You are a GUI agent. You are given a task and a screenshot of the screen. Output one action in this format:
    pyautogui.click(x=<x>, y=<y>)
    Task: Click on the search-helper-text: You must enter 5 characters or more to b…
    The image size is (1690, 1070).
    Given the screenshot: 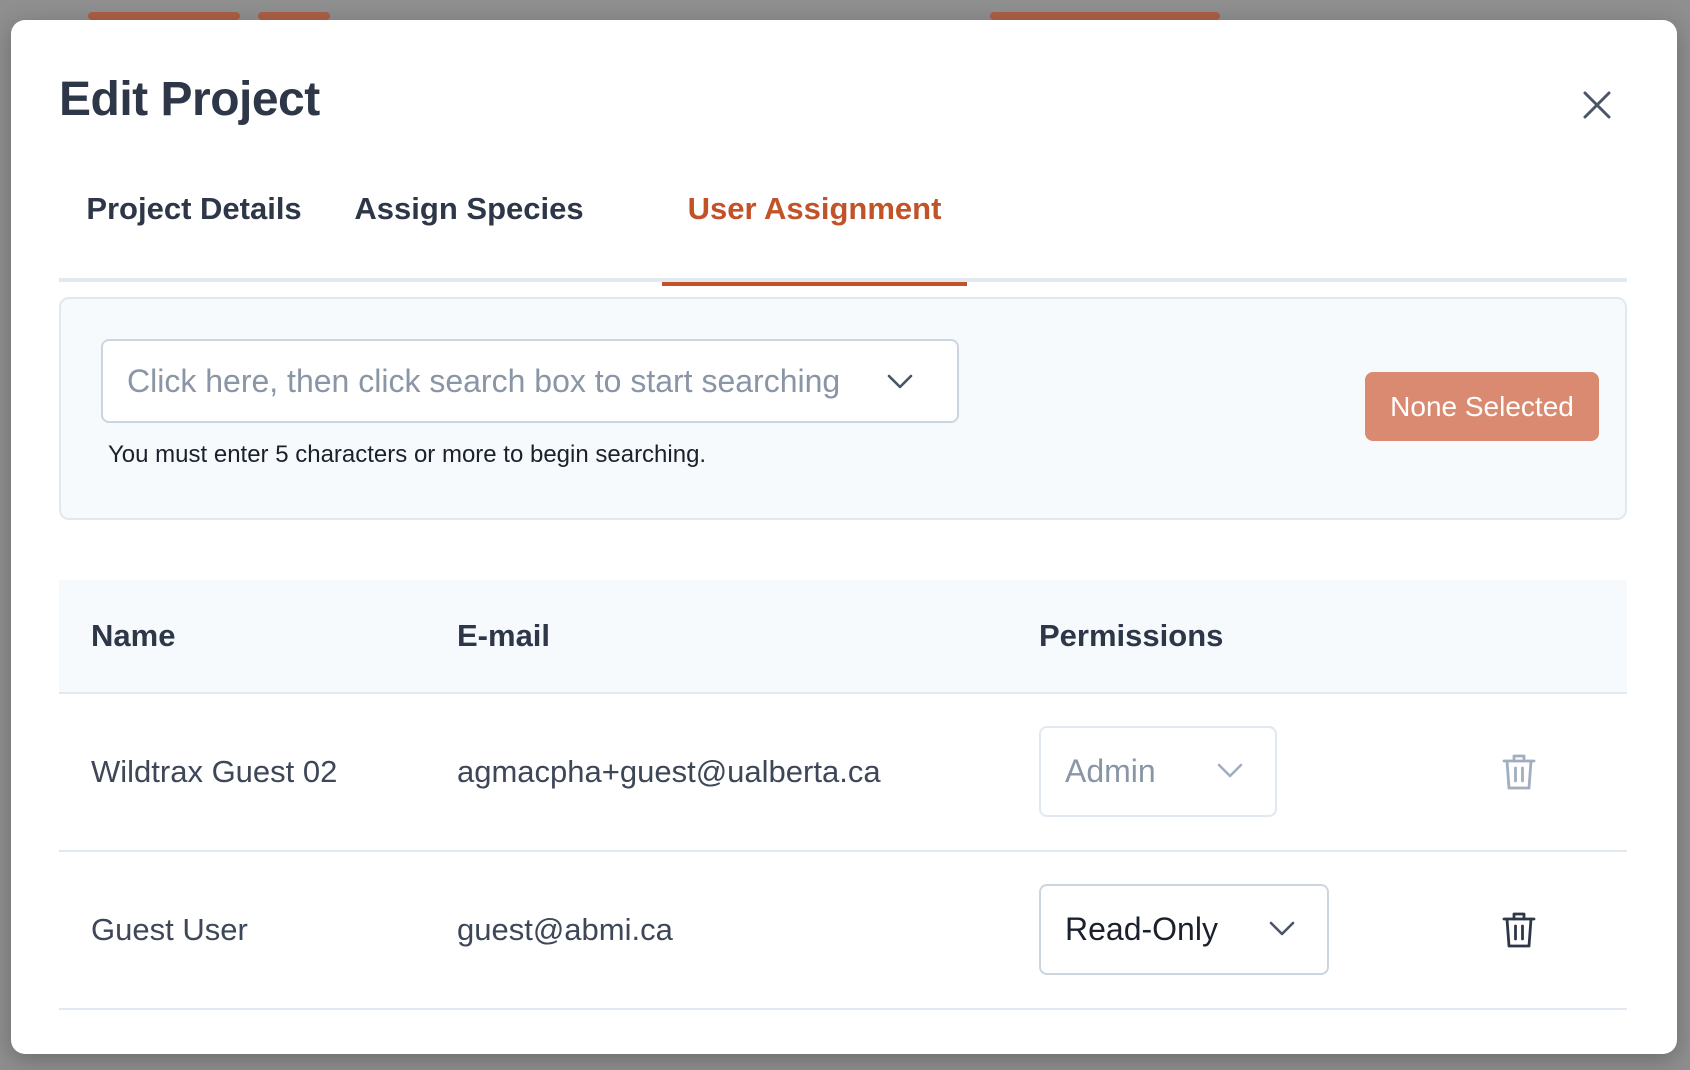 What is the action you would take?
    pyautogui.click(x=407, y=454)
    